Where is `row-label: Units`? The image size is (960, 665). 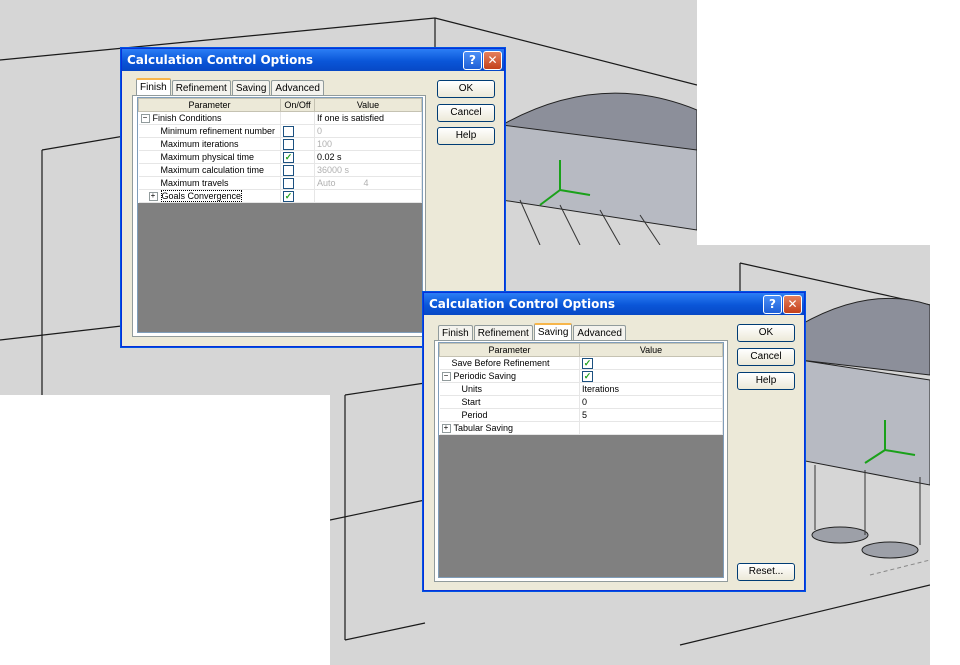 row-label: Units is located at coordinates (509, 389).